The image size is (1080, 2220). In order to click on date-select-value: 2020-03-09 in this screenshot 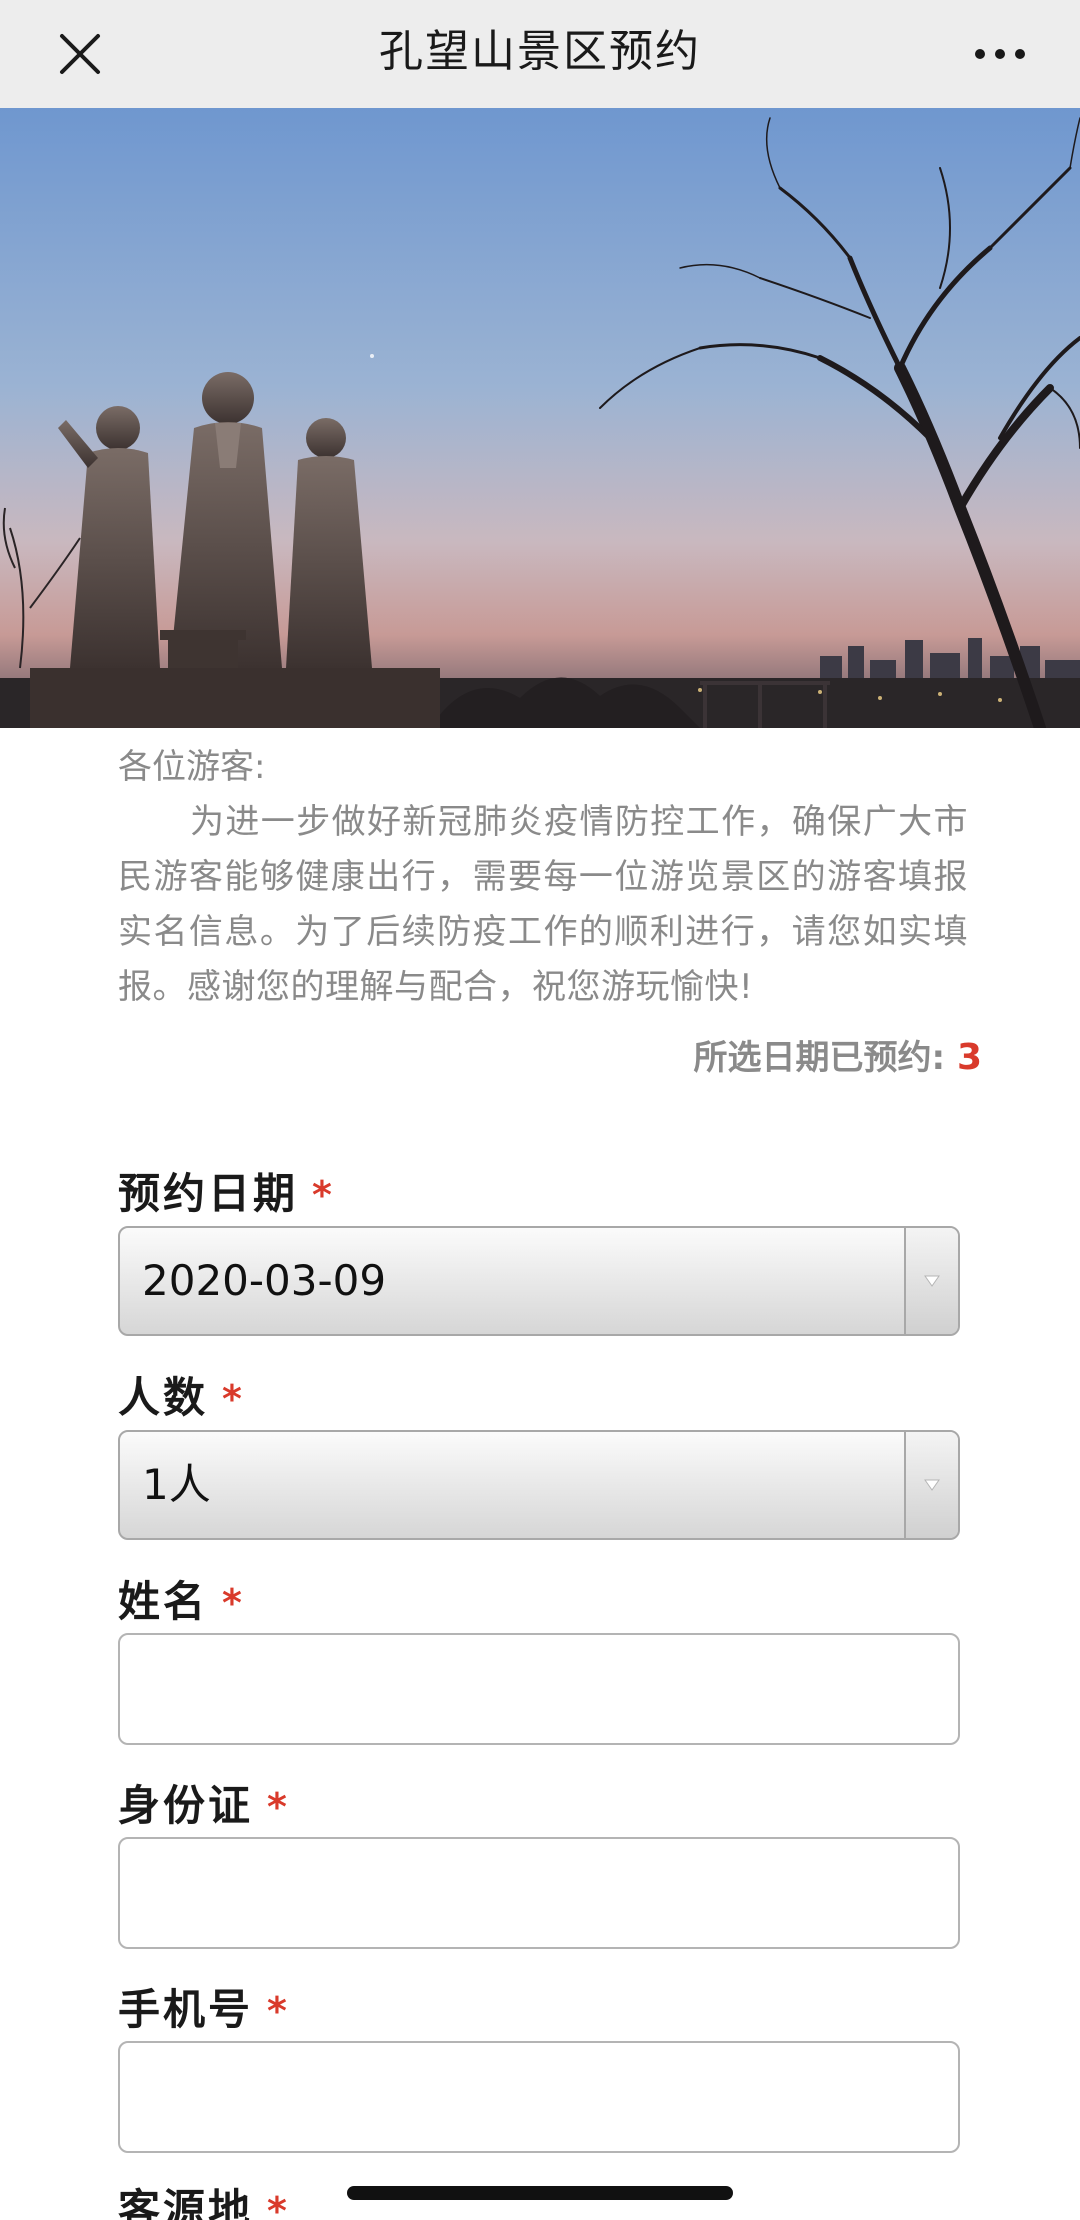, I will do `click(264, 1280)`.